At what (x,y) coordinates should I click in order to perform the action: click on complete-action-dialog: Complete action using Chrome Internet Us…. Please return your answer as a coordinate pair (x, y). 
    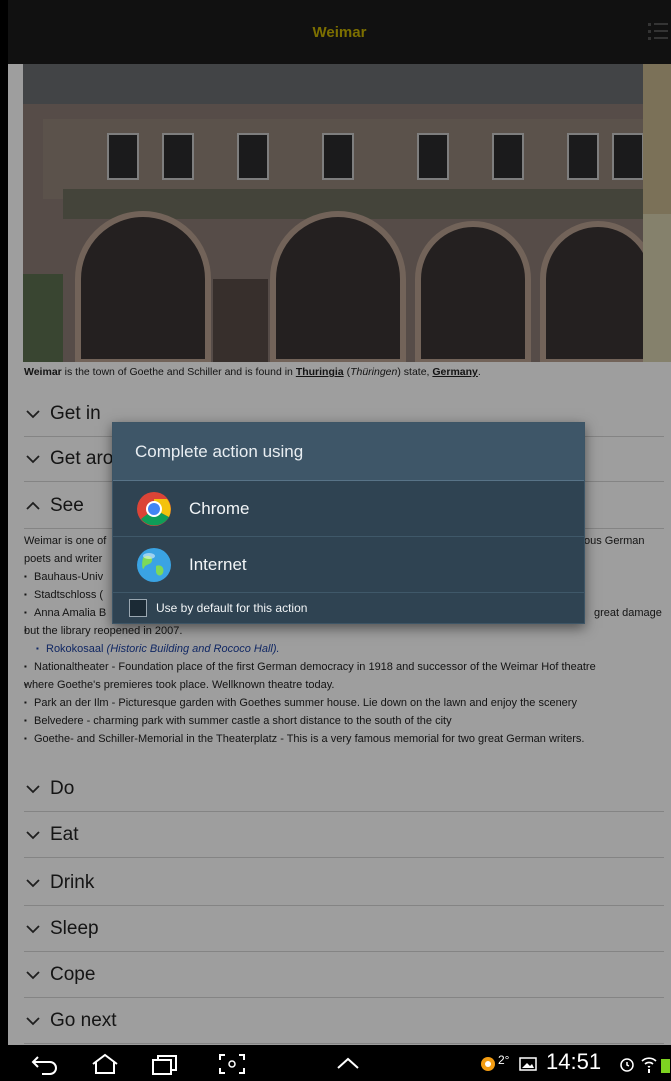
    Looking at the image, I should click on (348, 523).